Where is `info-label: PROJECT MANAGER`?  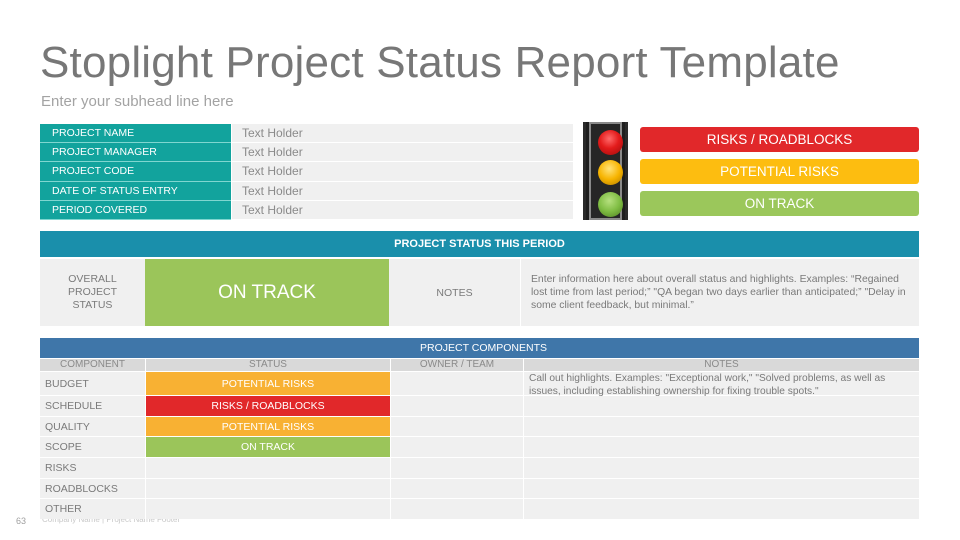
info-label: PROJECT MANAGER is located at coordinates (135, 153).